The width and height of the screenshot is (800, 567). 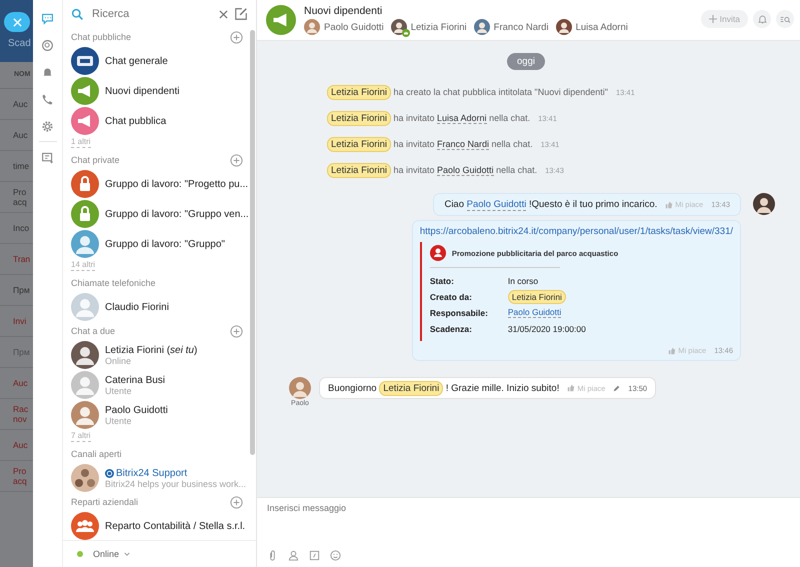 What do you see at coordinates (151, 350) in the screenshot?
I see `chat-name: Letizia Fiorini (sei tu)` at bounding box center [151, 350].